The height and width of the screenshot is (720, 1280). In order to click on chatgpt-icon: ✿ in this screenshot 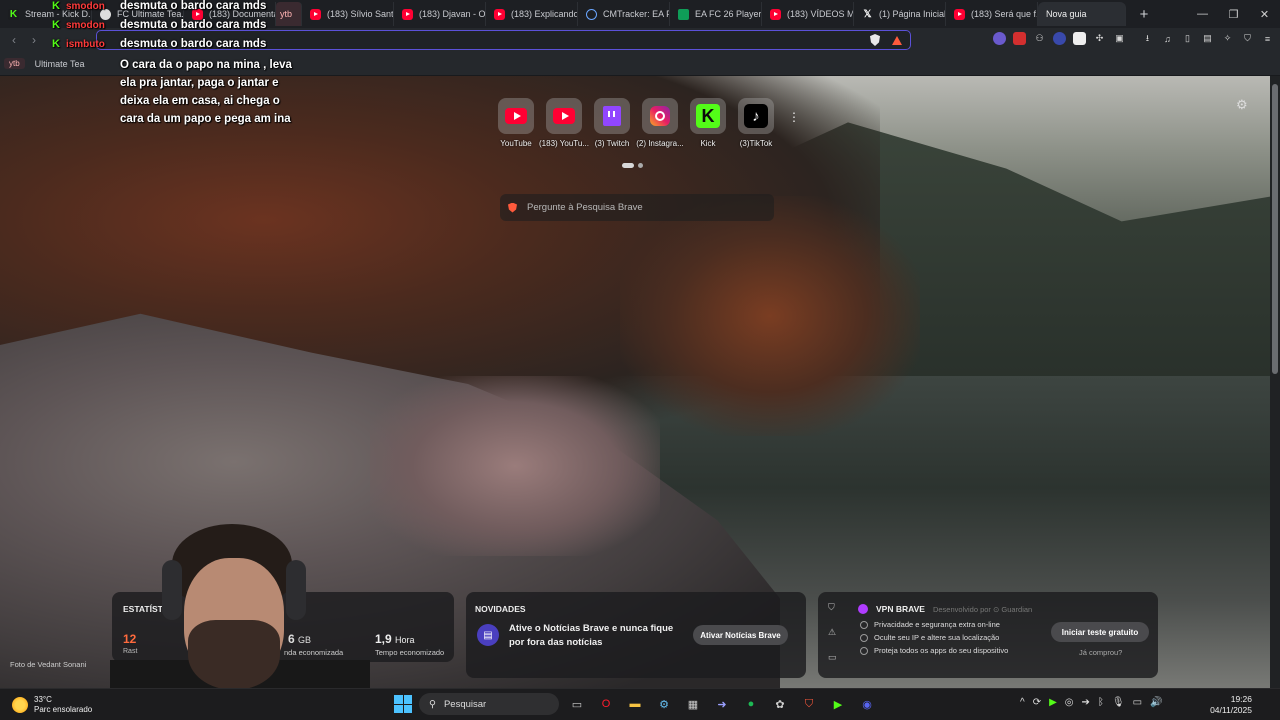, I will do `click(780, 704)`.